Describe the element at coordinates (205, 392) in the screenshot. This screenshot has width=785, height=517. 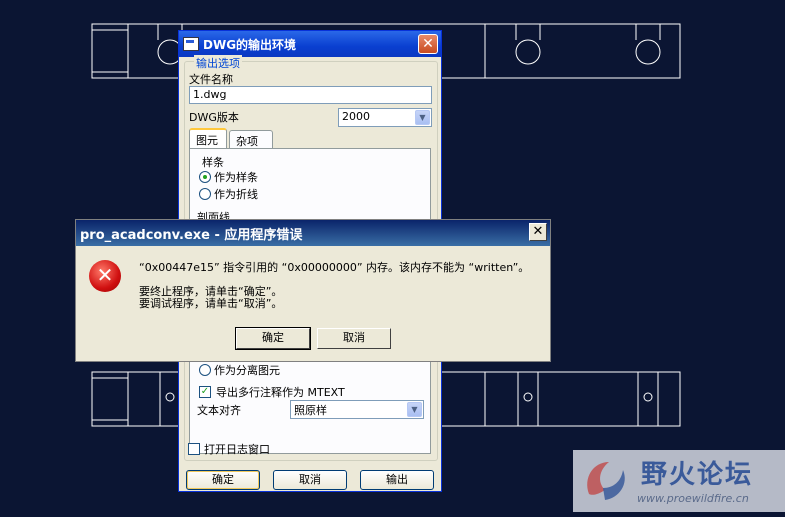
I see `mtext-checkbox: ✓` at that location.